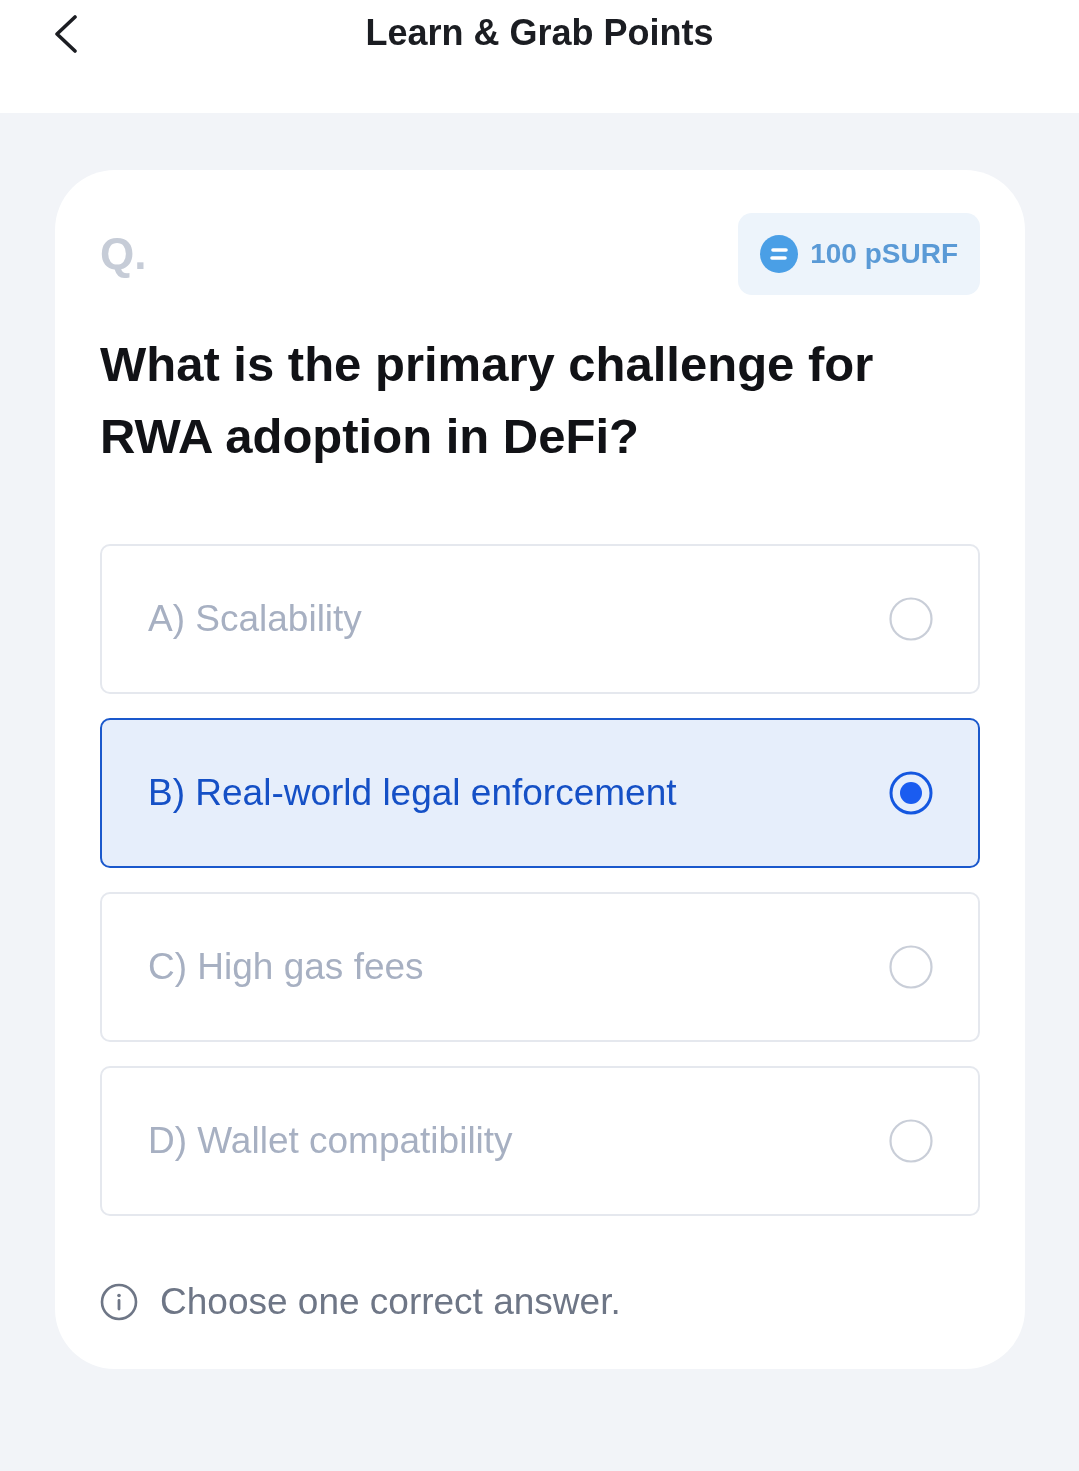 This screenshot has height=1471, width=1079. I want to click on answer-option: C) High gas fees, so click(540, 967).